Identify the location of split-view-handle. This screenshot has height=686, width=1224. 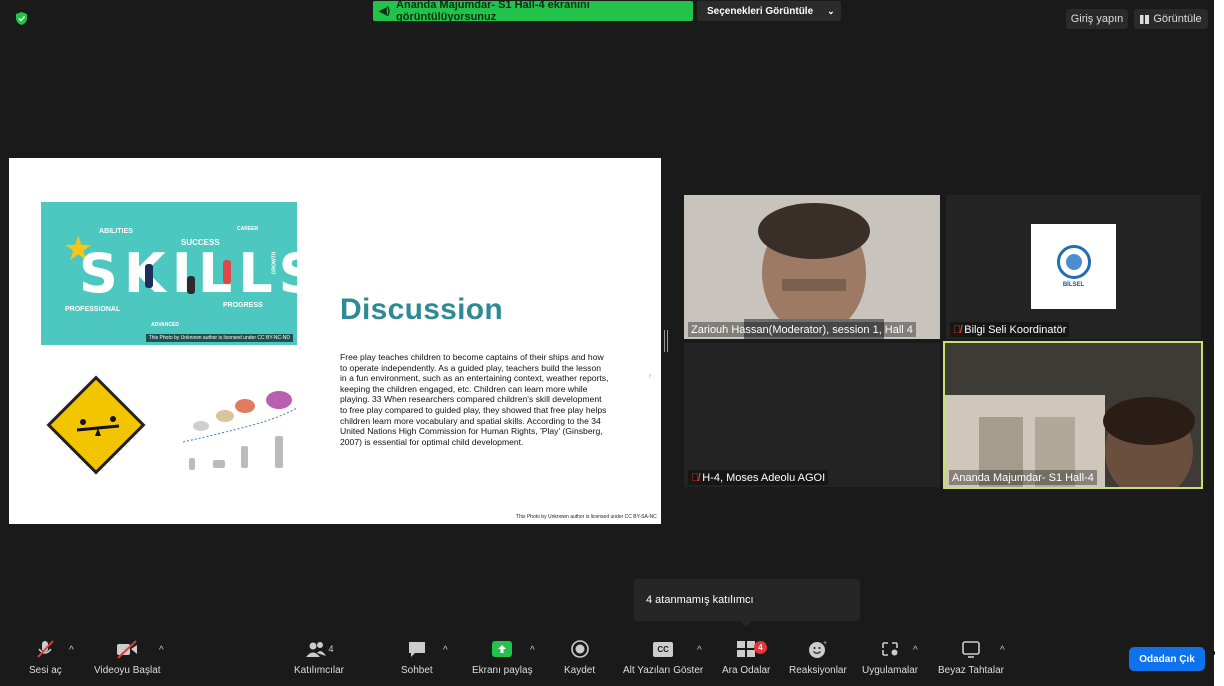
(666, 341).